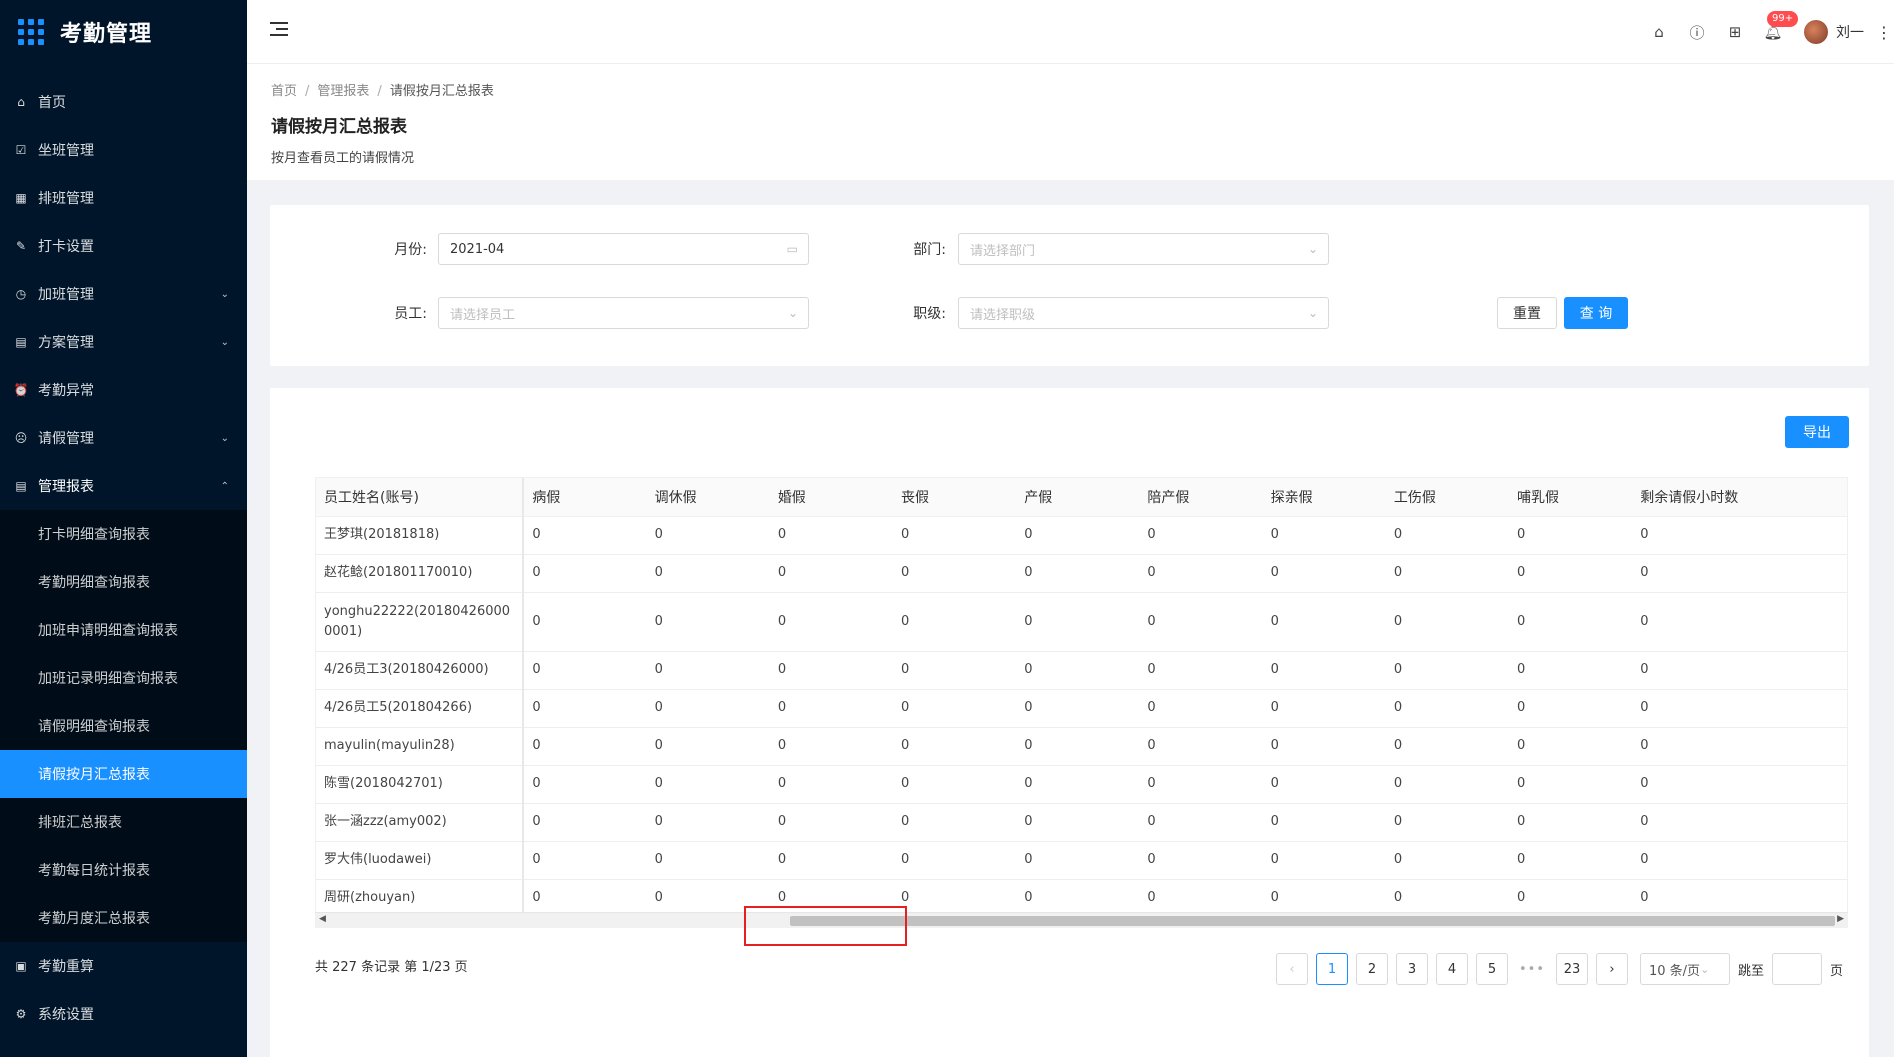  Describe the element at coordinates (123, 870) in the screenshot. I see `submenu-item-7: 考勤每日统计报表` at that location.